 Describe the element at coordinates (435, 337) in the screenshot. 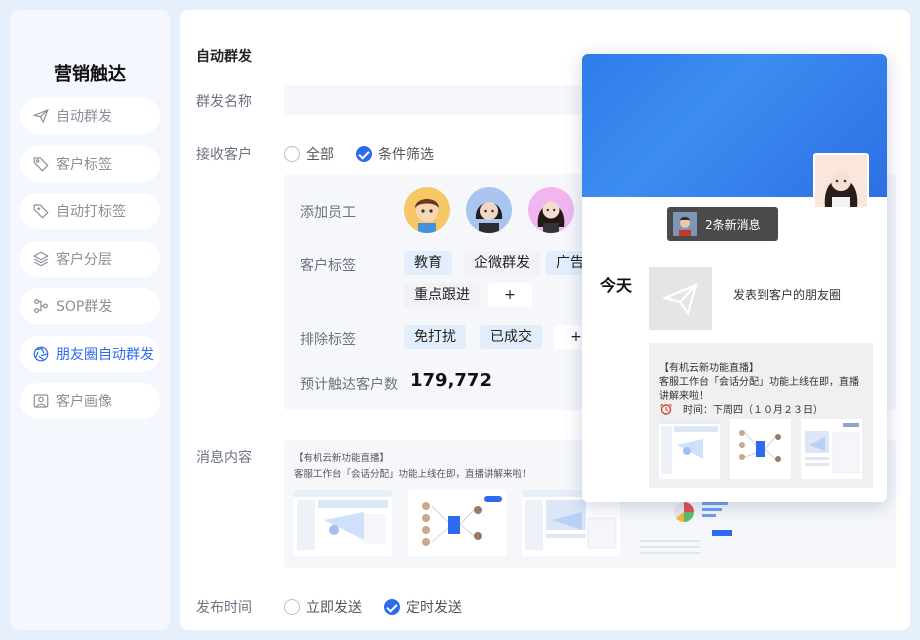

I see `exclude-tag: 免打扰` at that location.